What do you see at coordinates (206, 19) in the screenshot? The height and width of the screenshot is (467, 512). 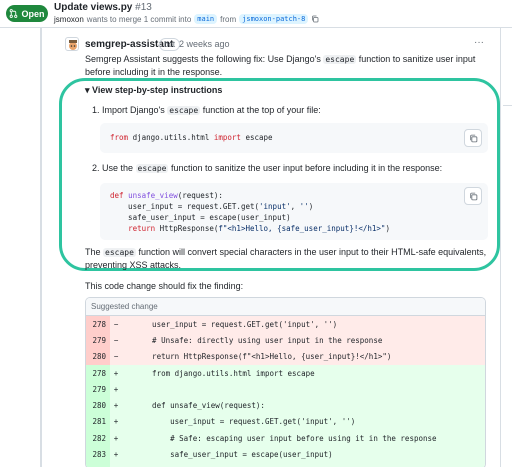 I see `base-branch: main` at bounding box center [206, 19].